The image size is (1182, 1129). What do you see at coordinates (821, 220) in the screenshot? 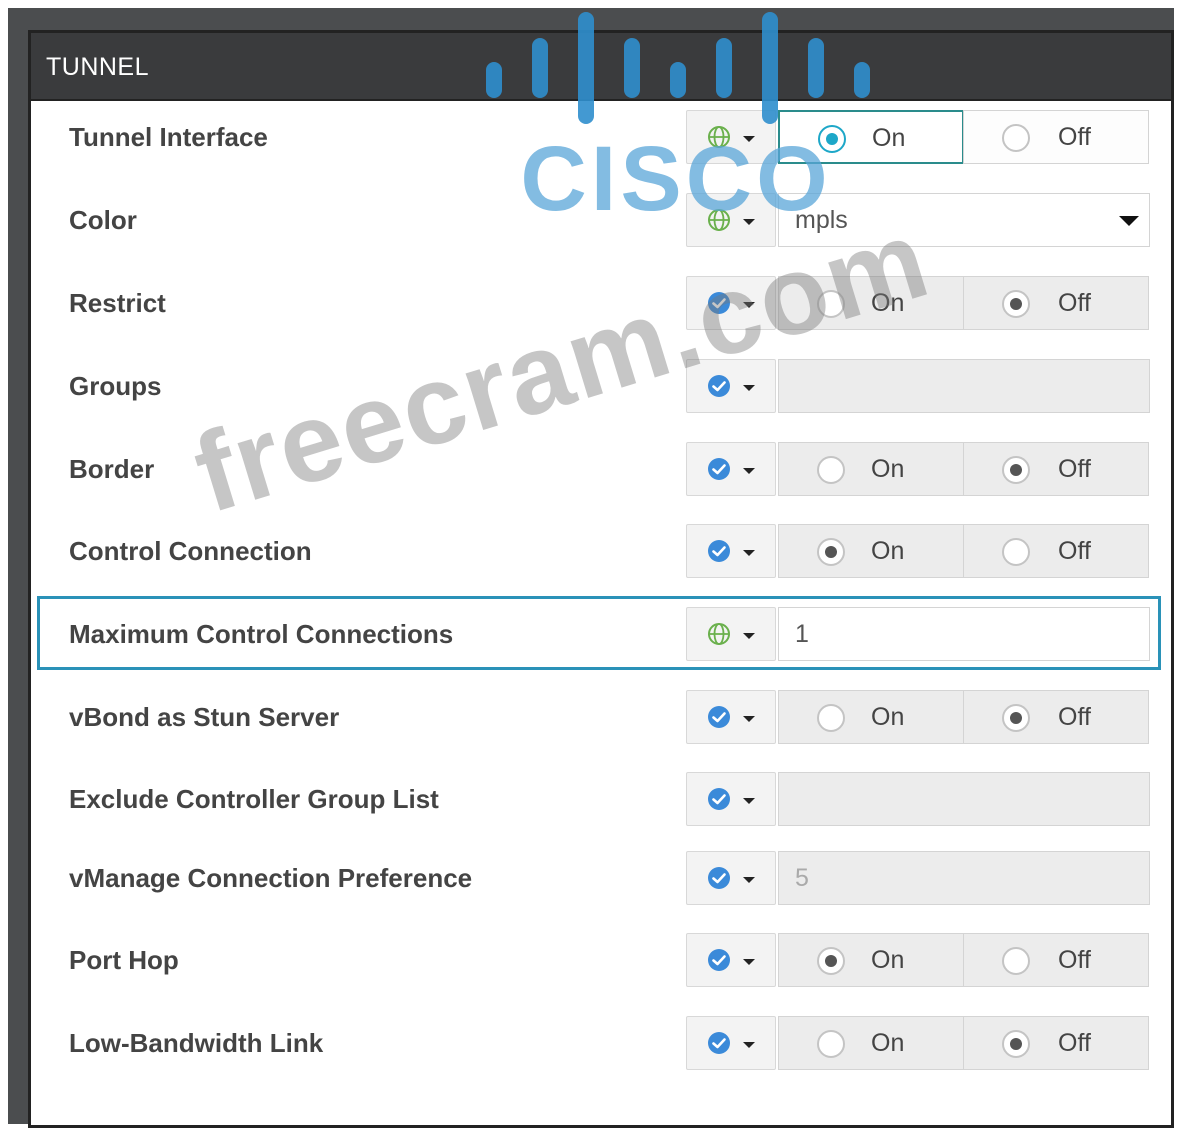
I see `select-value: mpls` at bounding box center [821, 220].